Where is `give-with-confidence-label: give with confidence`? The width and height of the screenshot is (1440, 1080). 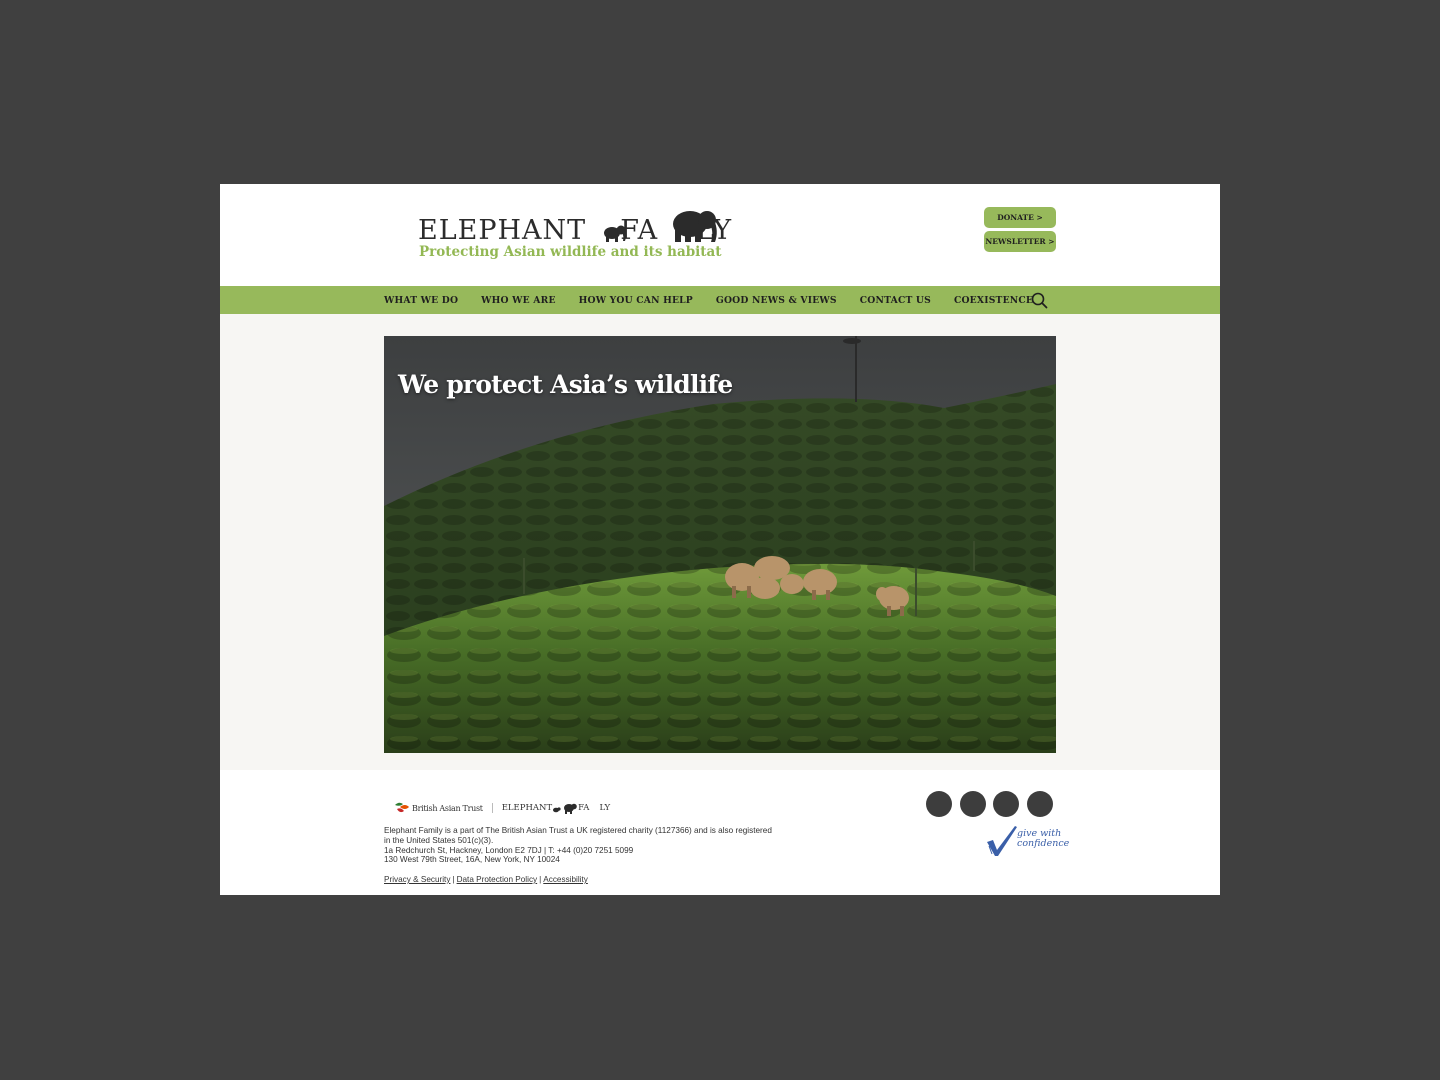
give-with-confidence-label: give with confidence is located at coordinates (1043, 839).